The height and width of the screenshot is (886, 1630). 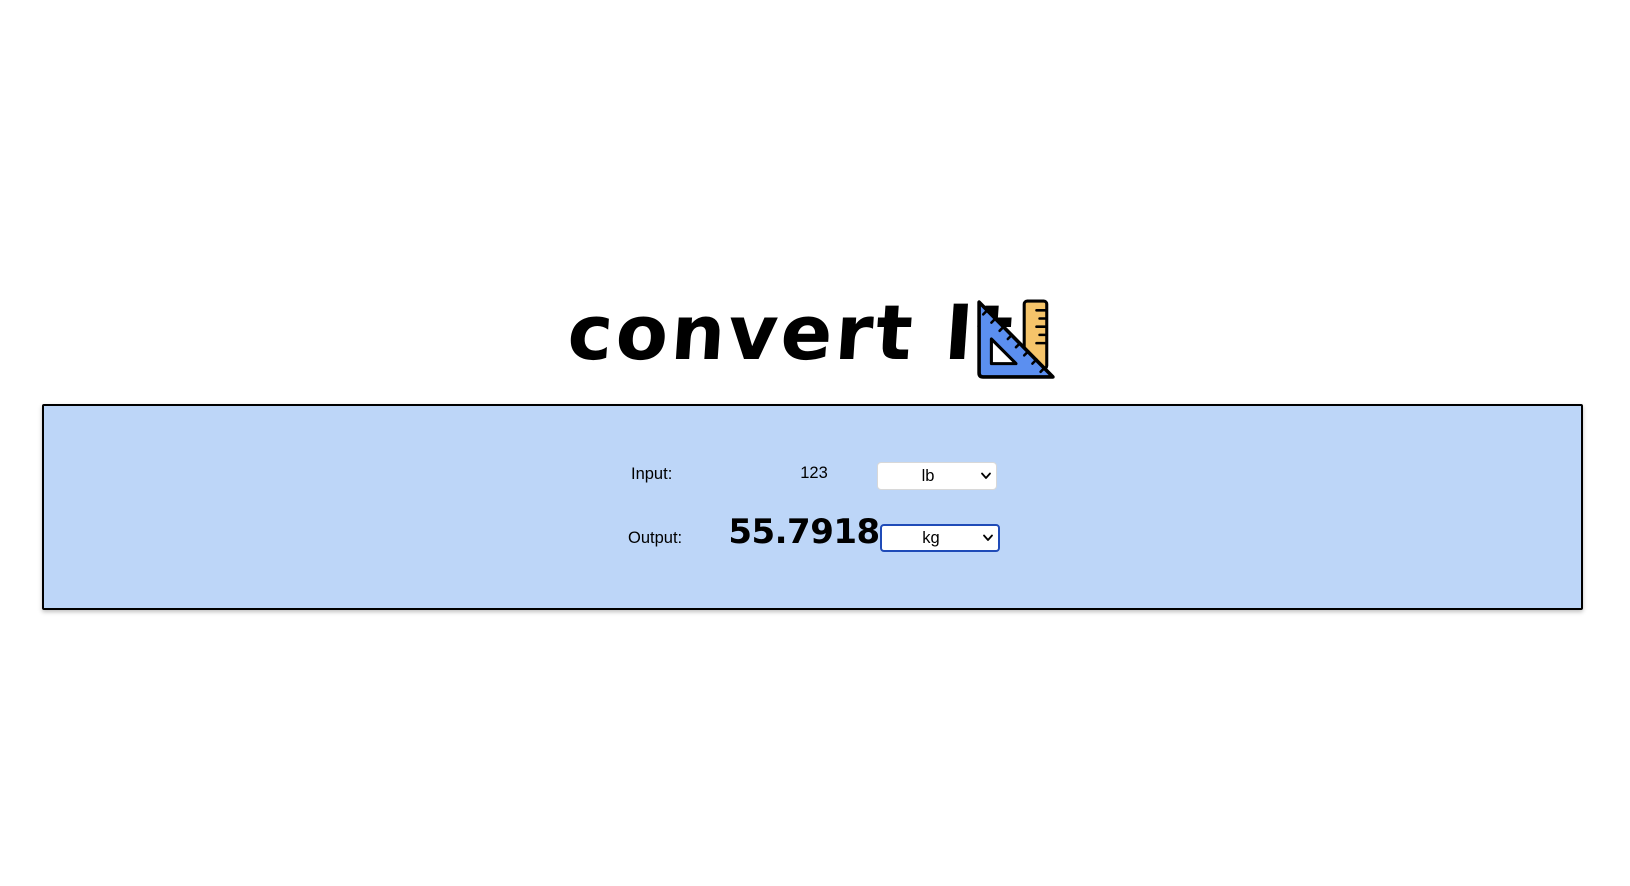 I want to click on input-label: Input:, so click(x=652, y=474).